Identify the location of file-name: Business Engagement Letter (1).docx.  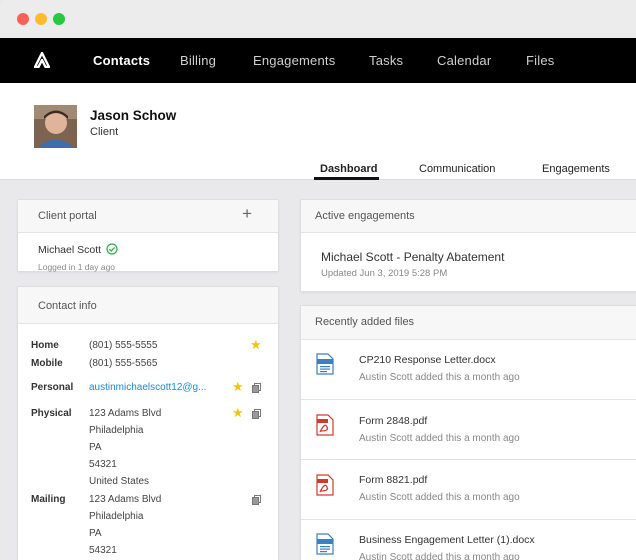
(447, 540).